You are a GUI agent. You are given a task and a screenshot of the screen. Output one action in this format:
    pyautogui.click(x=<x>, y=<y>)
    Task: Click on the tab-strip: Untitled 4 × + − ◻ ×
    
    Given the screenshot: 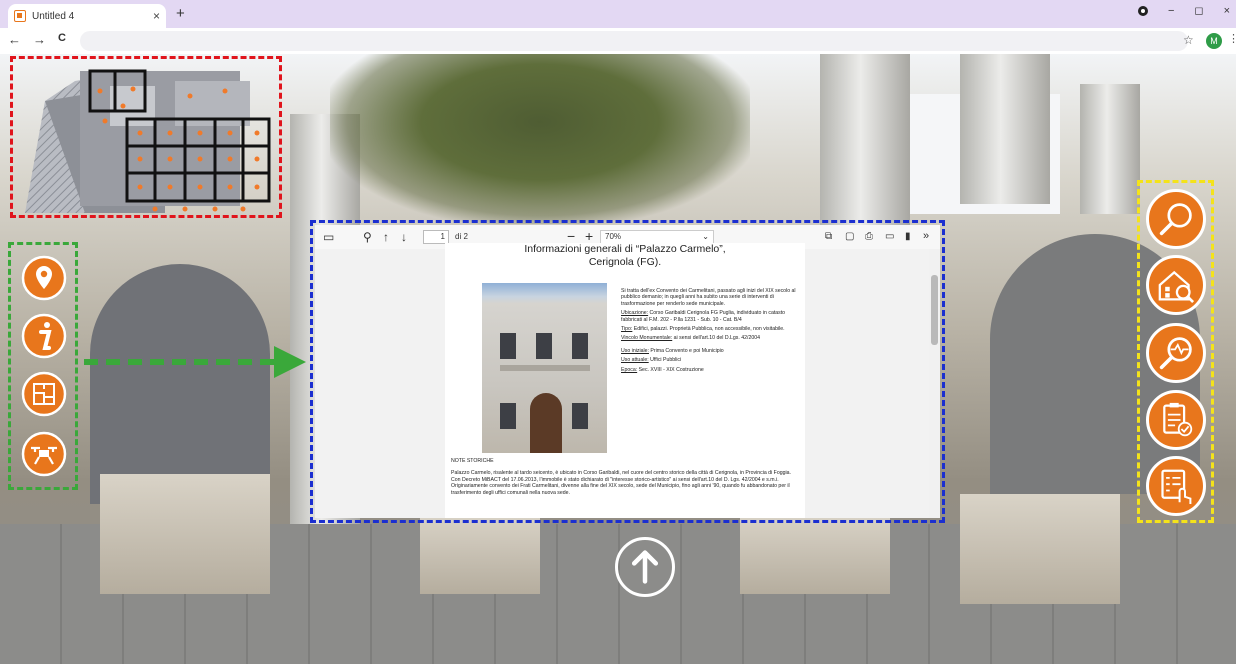 What is the action you would take?
    pyautogui.click(x=618, y=14)
    